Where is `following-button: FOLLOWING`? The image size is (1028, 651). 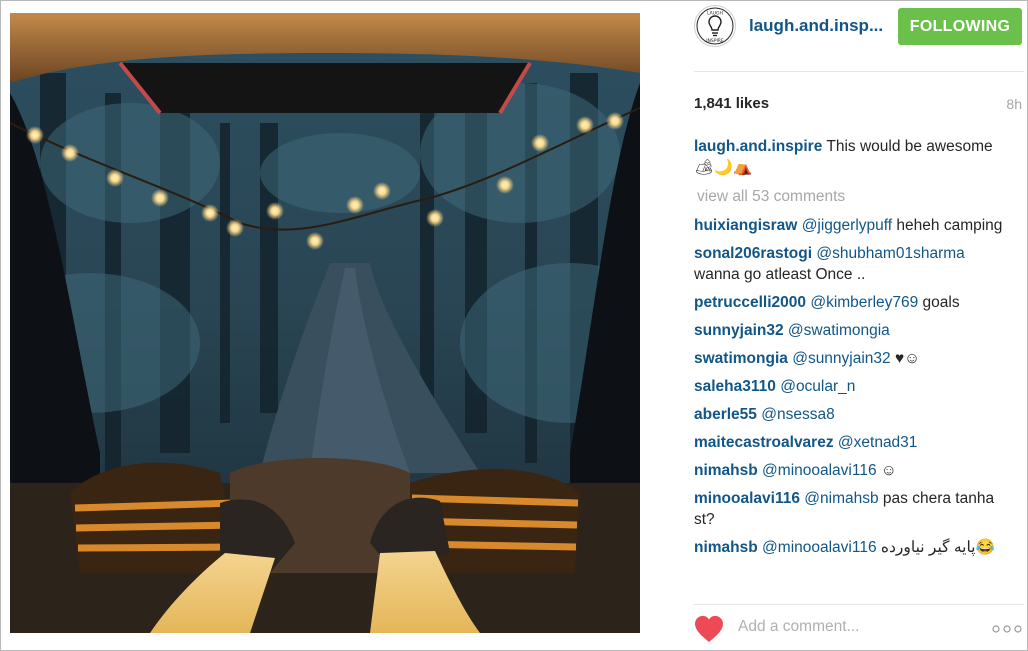 following-button: FOLLOWING is located at coordinates (960, 26).